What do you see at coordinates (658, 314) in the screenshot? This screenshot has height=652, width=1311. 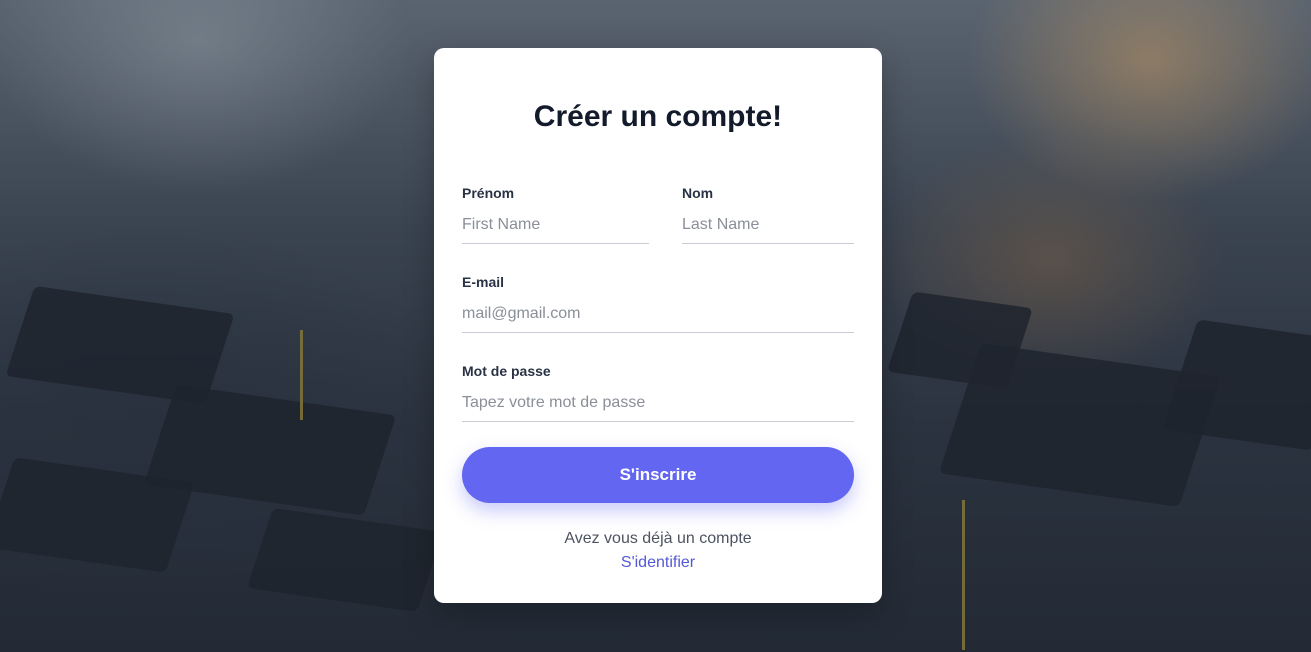 I see `email-input` at bounding box center [658, 314].